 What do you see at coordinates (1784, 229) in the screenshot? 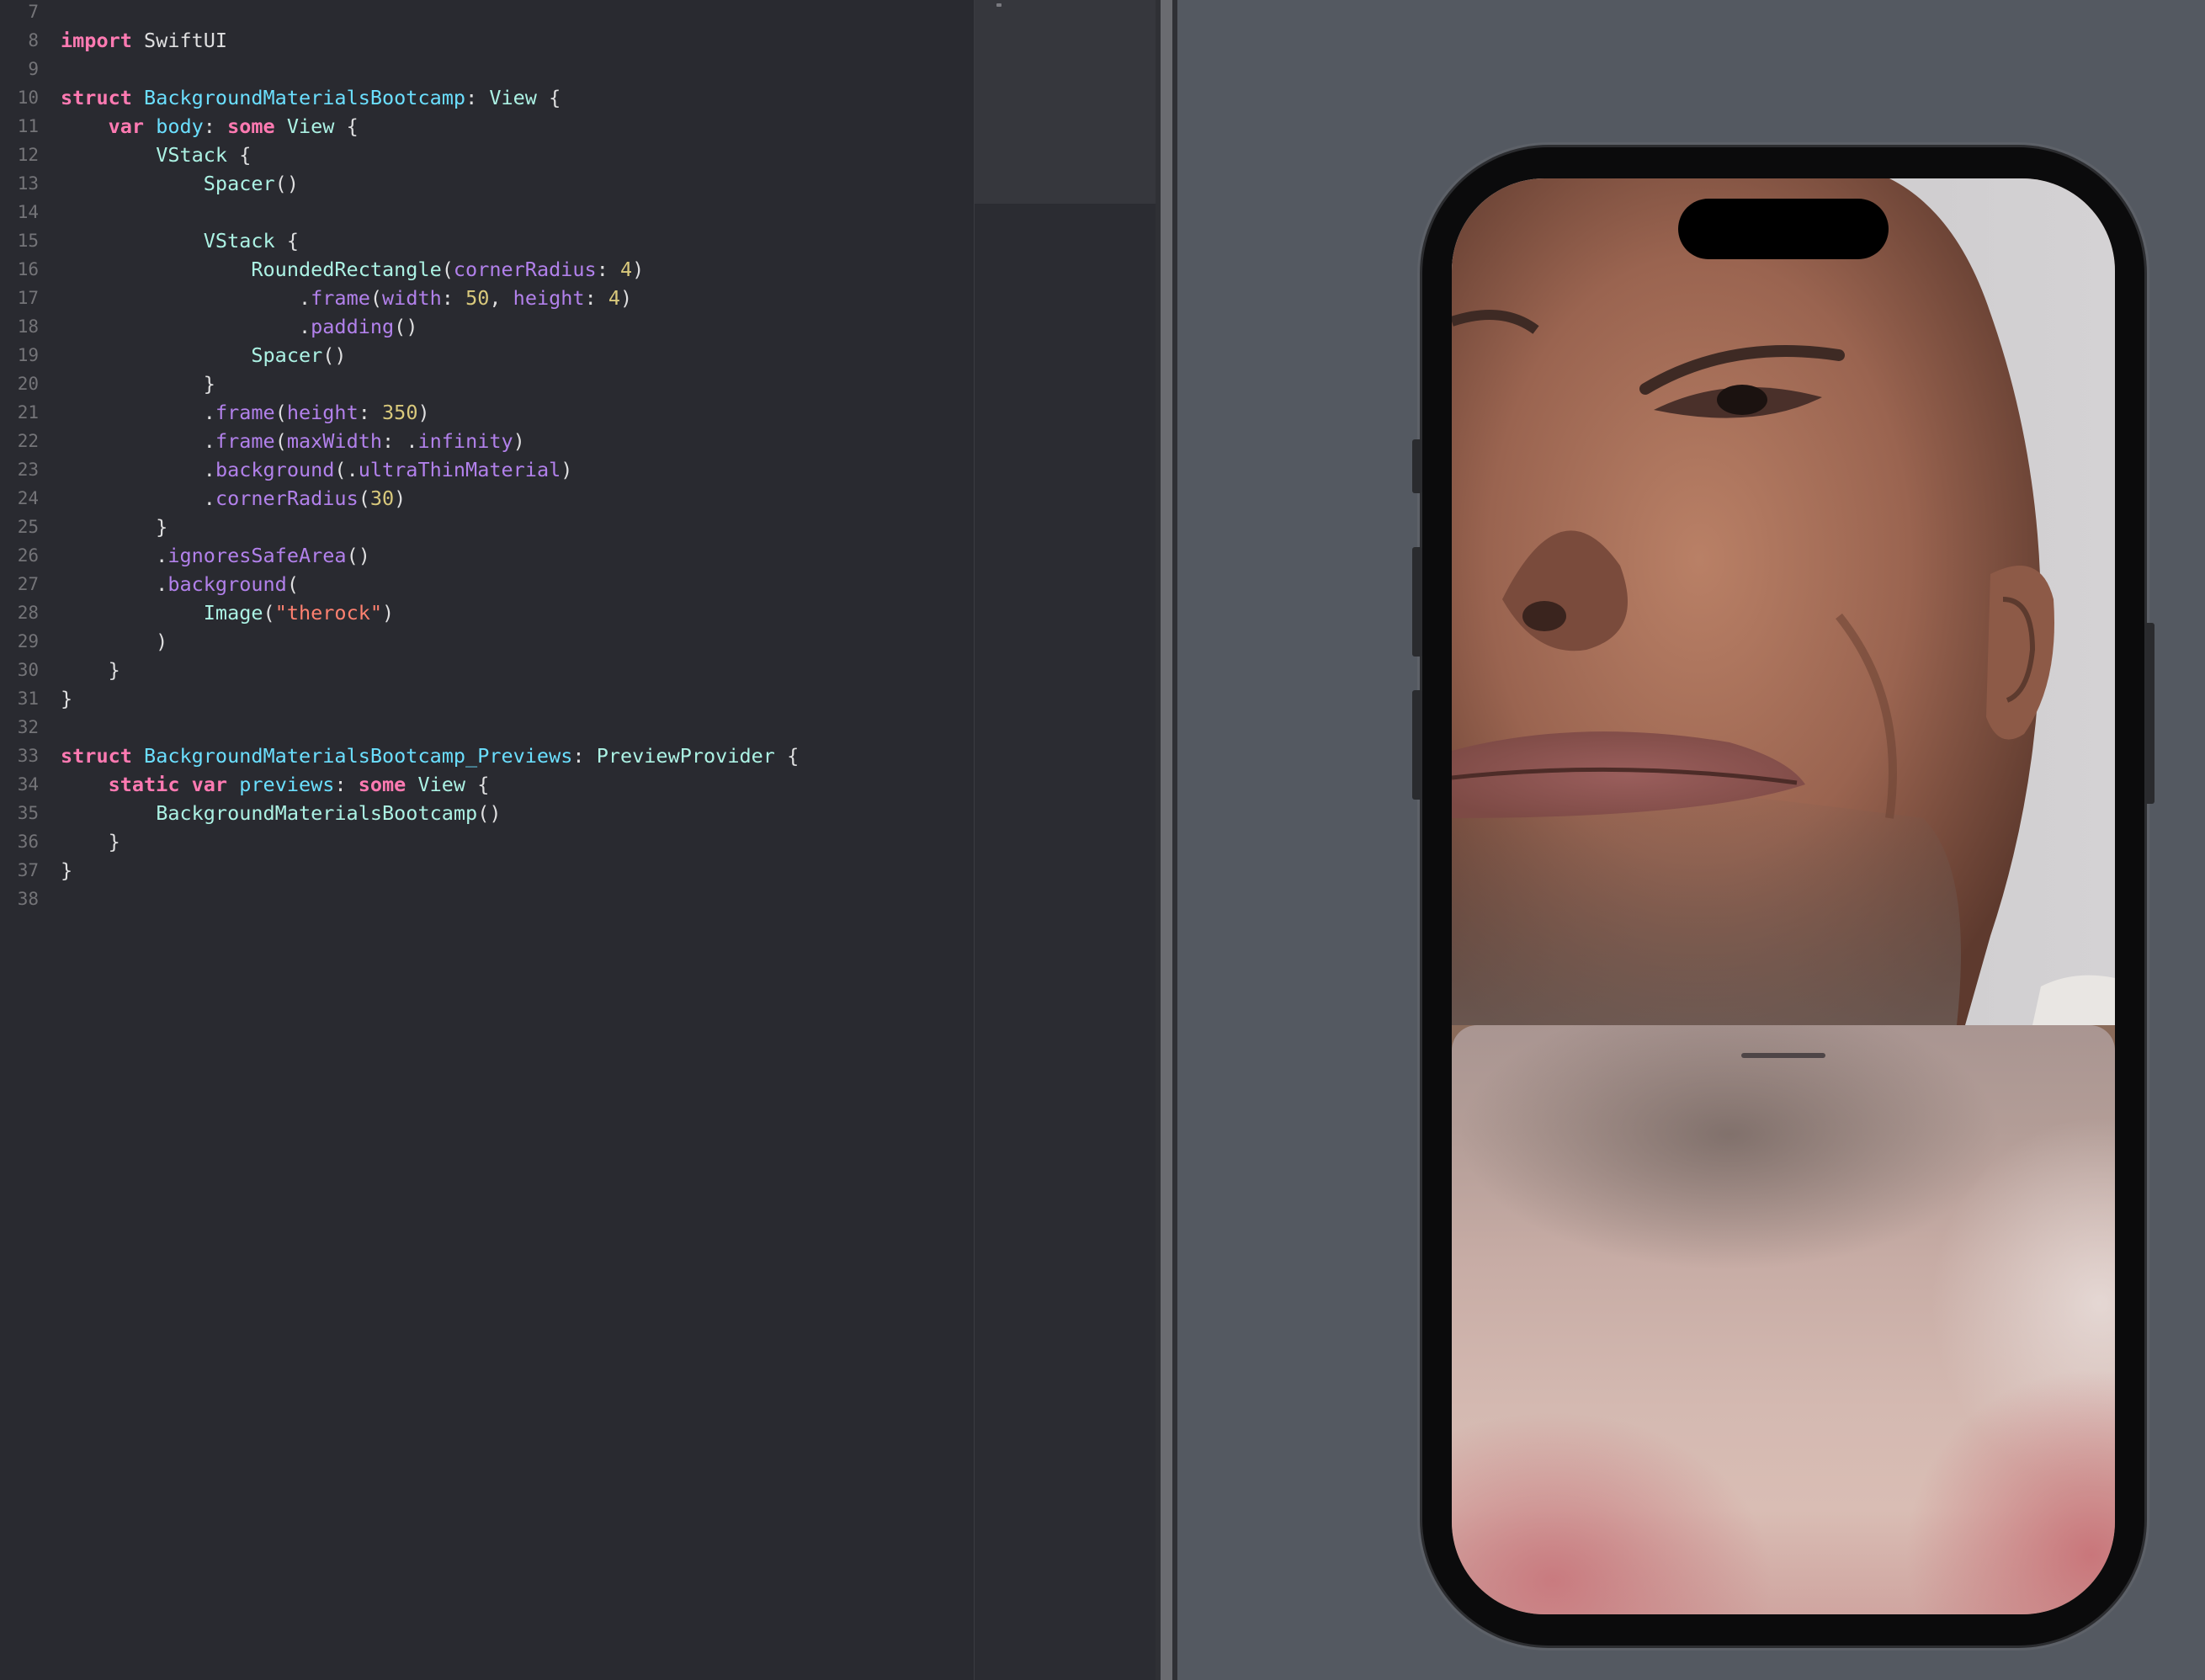
I see `dynamic-island` at bounding box center [1784, 229].